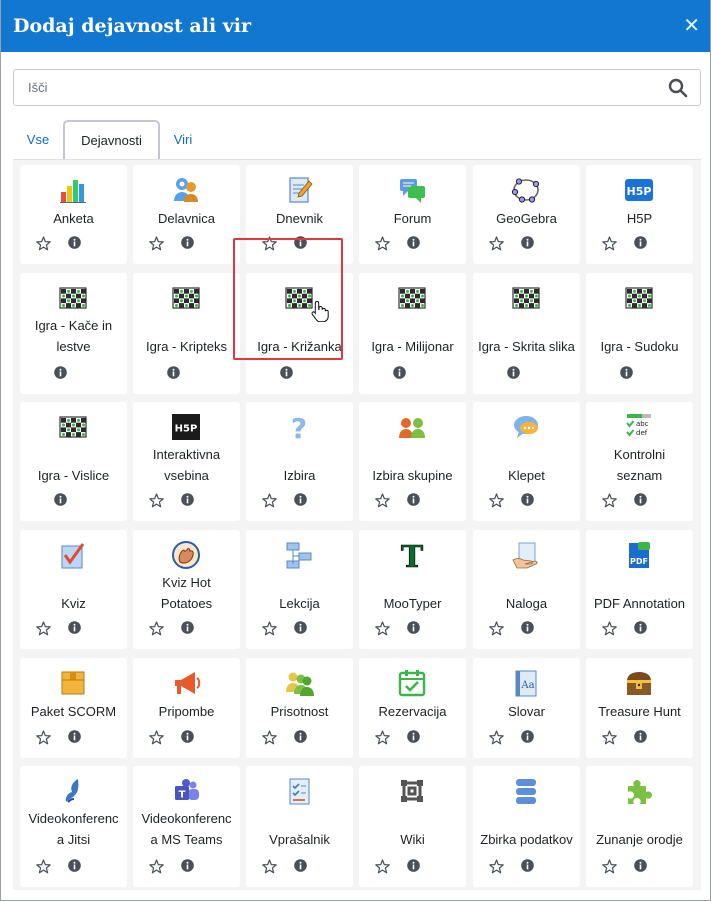 Image resolution: width=711 pixels, height=901 pixels. I want to click on activity-card: Dnevnik, so click(299, 214).